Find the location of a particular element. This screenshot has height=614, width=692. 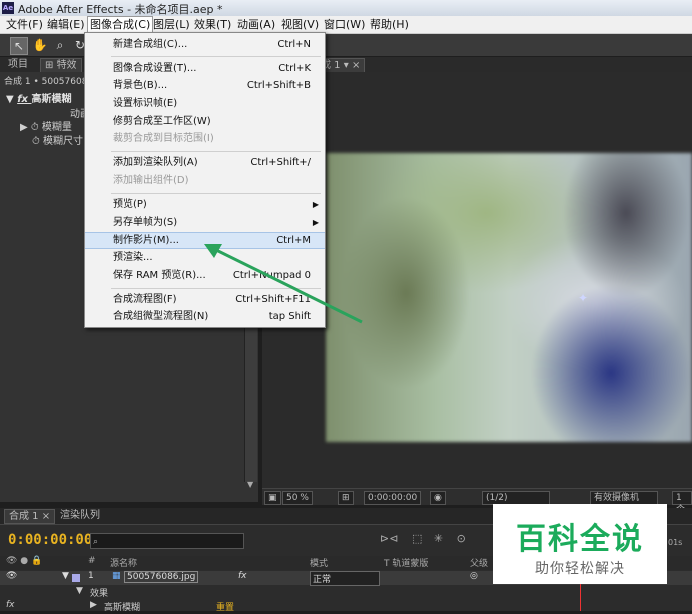

watermark-logo: 百科全说 助你轻松解决 is located at coordinates (580, 544).